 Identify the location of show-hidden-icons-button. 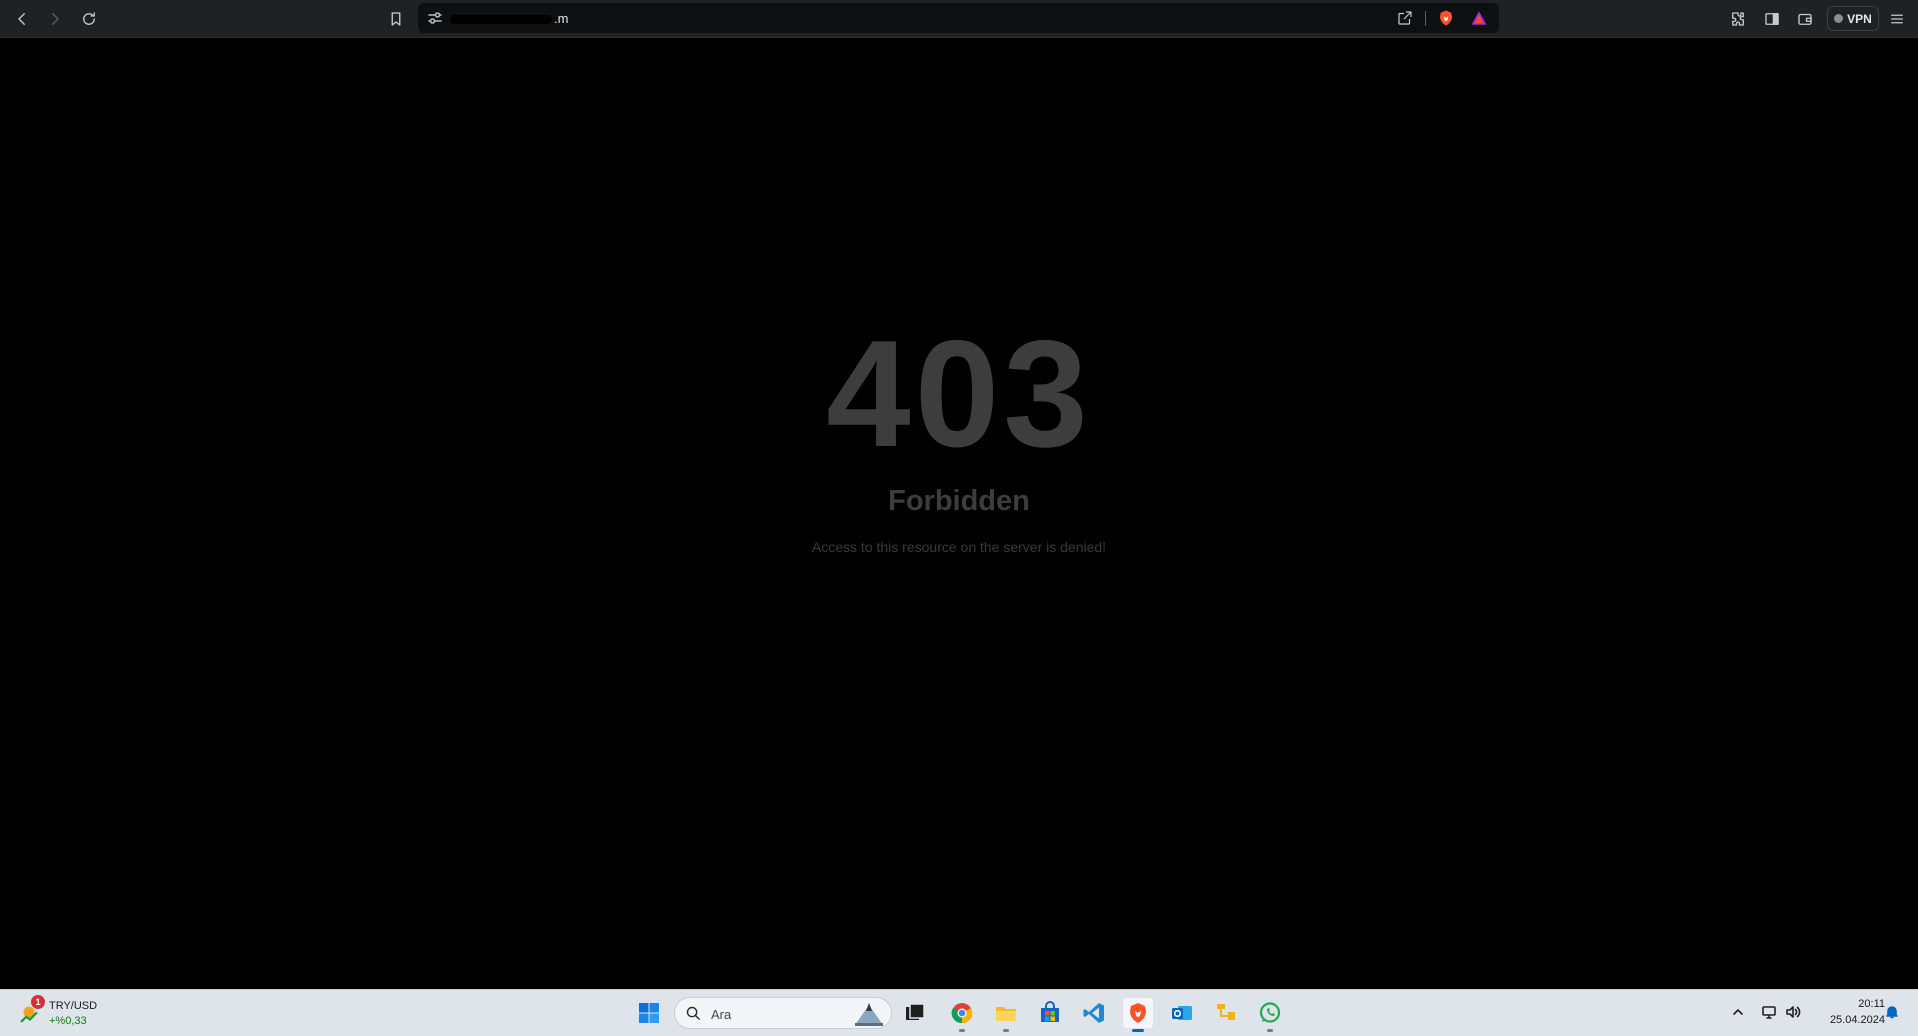
(1738, 1012).